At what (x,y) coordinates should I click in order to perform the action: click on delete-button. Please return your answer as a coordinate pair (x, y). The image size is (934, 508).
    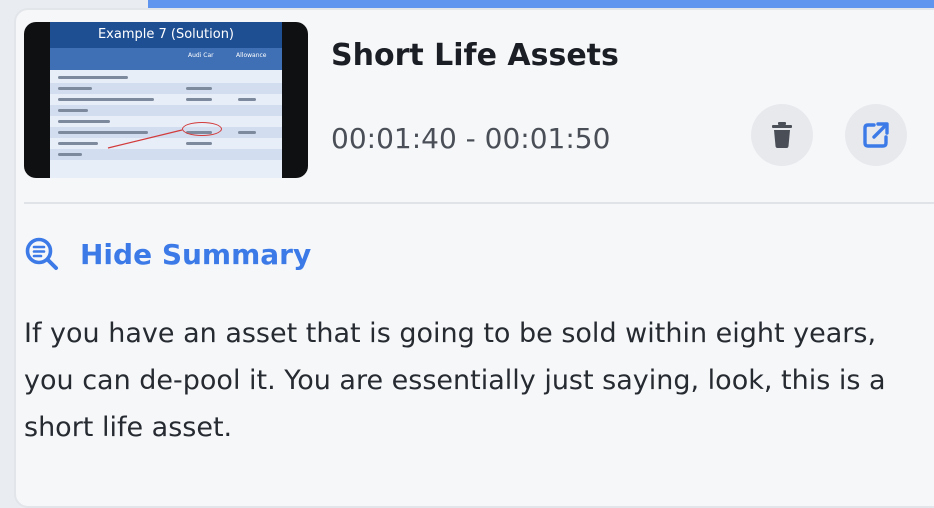
    Looking at the image, I should click on (782, 135).